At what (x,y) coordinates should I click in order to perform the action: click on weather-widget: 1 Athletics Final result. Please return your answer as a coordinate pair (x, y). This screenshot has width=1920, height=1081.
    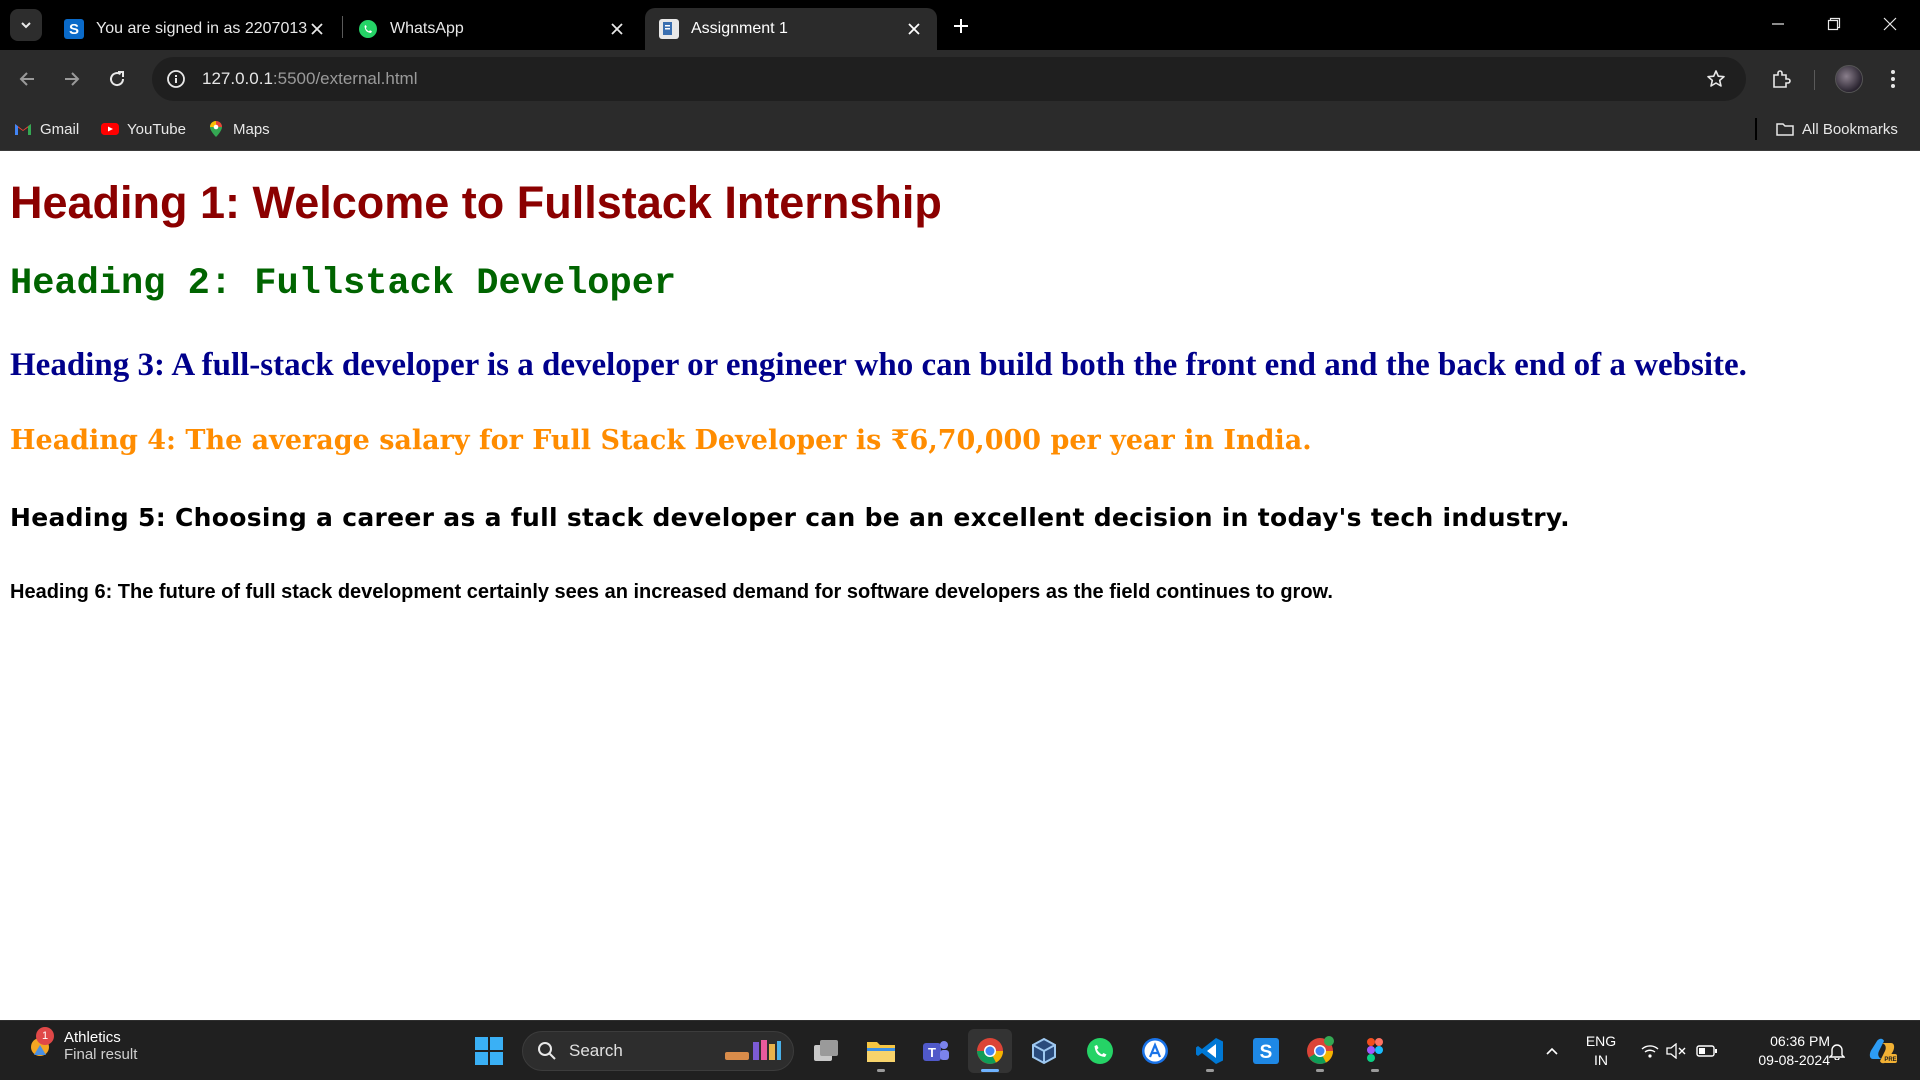
    Looking at the image, I should click on (82, 1045).